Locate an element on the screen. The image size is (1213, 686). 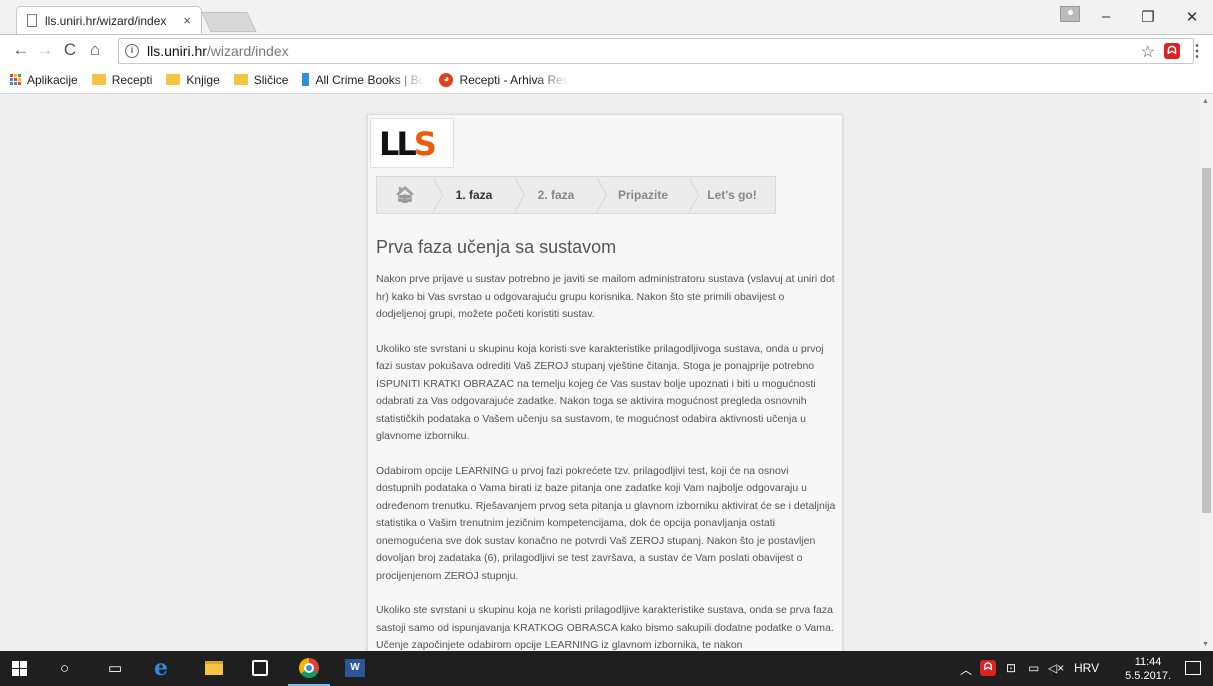
antivirus-tray-icon: ᗣ is located at coordinates (988, 668).